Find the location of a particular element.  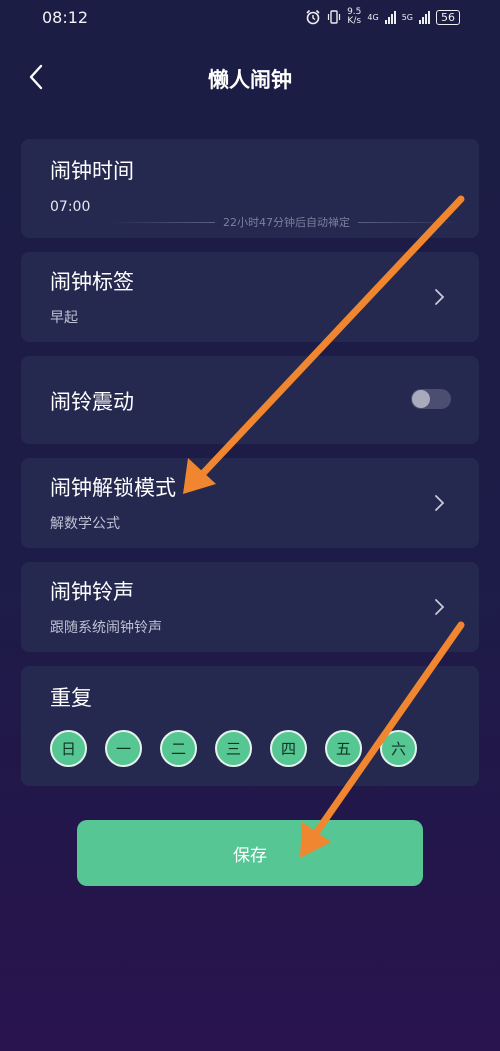

network-type-1: 4G is located at coordinates (373, 17).